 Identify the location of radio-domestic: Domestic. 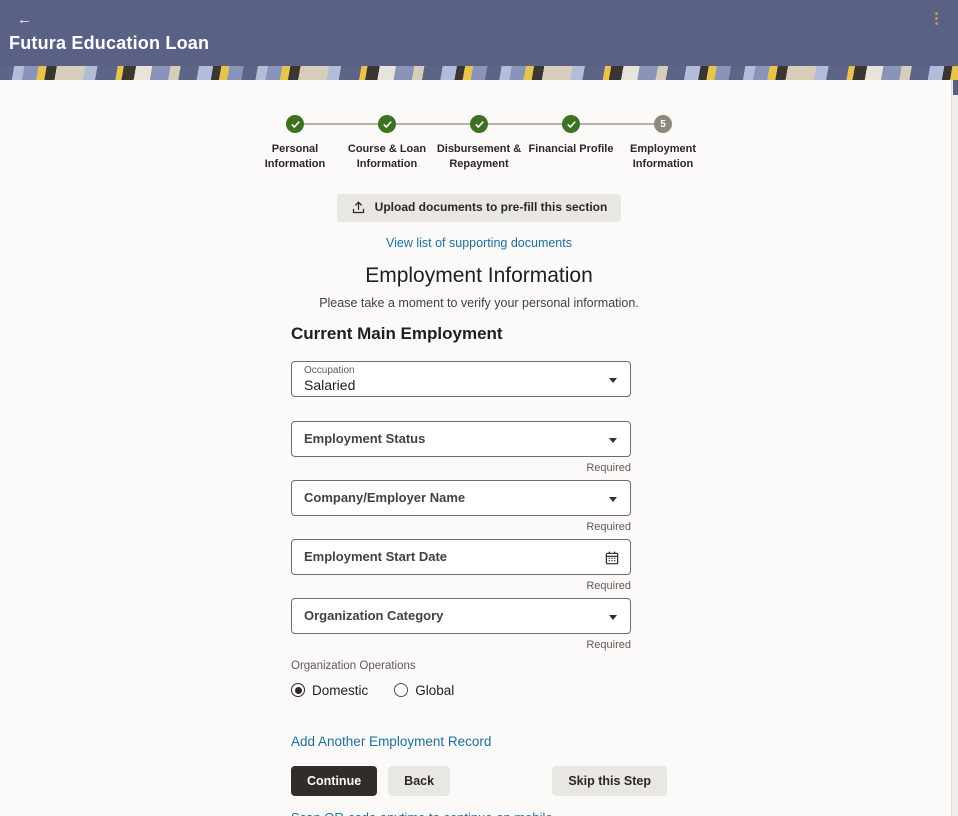
(329, 690).